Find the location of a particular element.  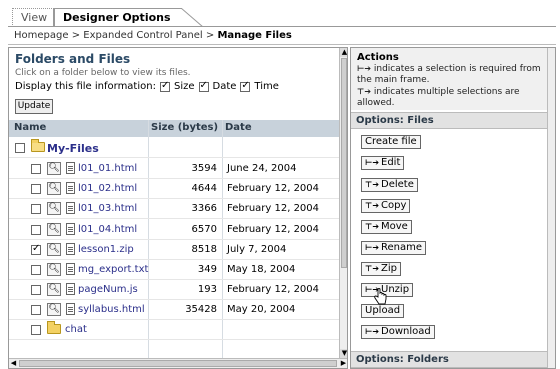

zip-button: ⊤➔ Zip is located at coordinates (381, 269).